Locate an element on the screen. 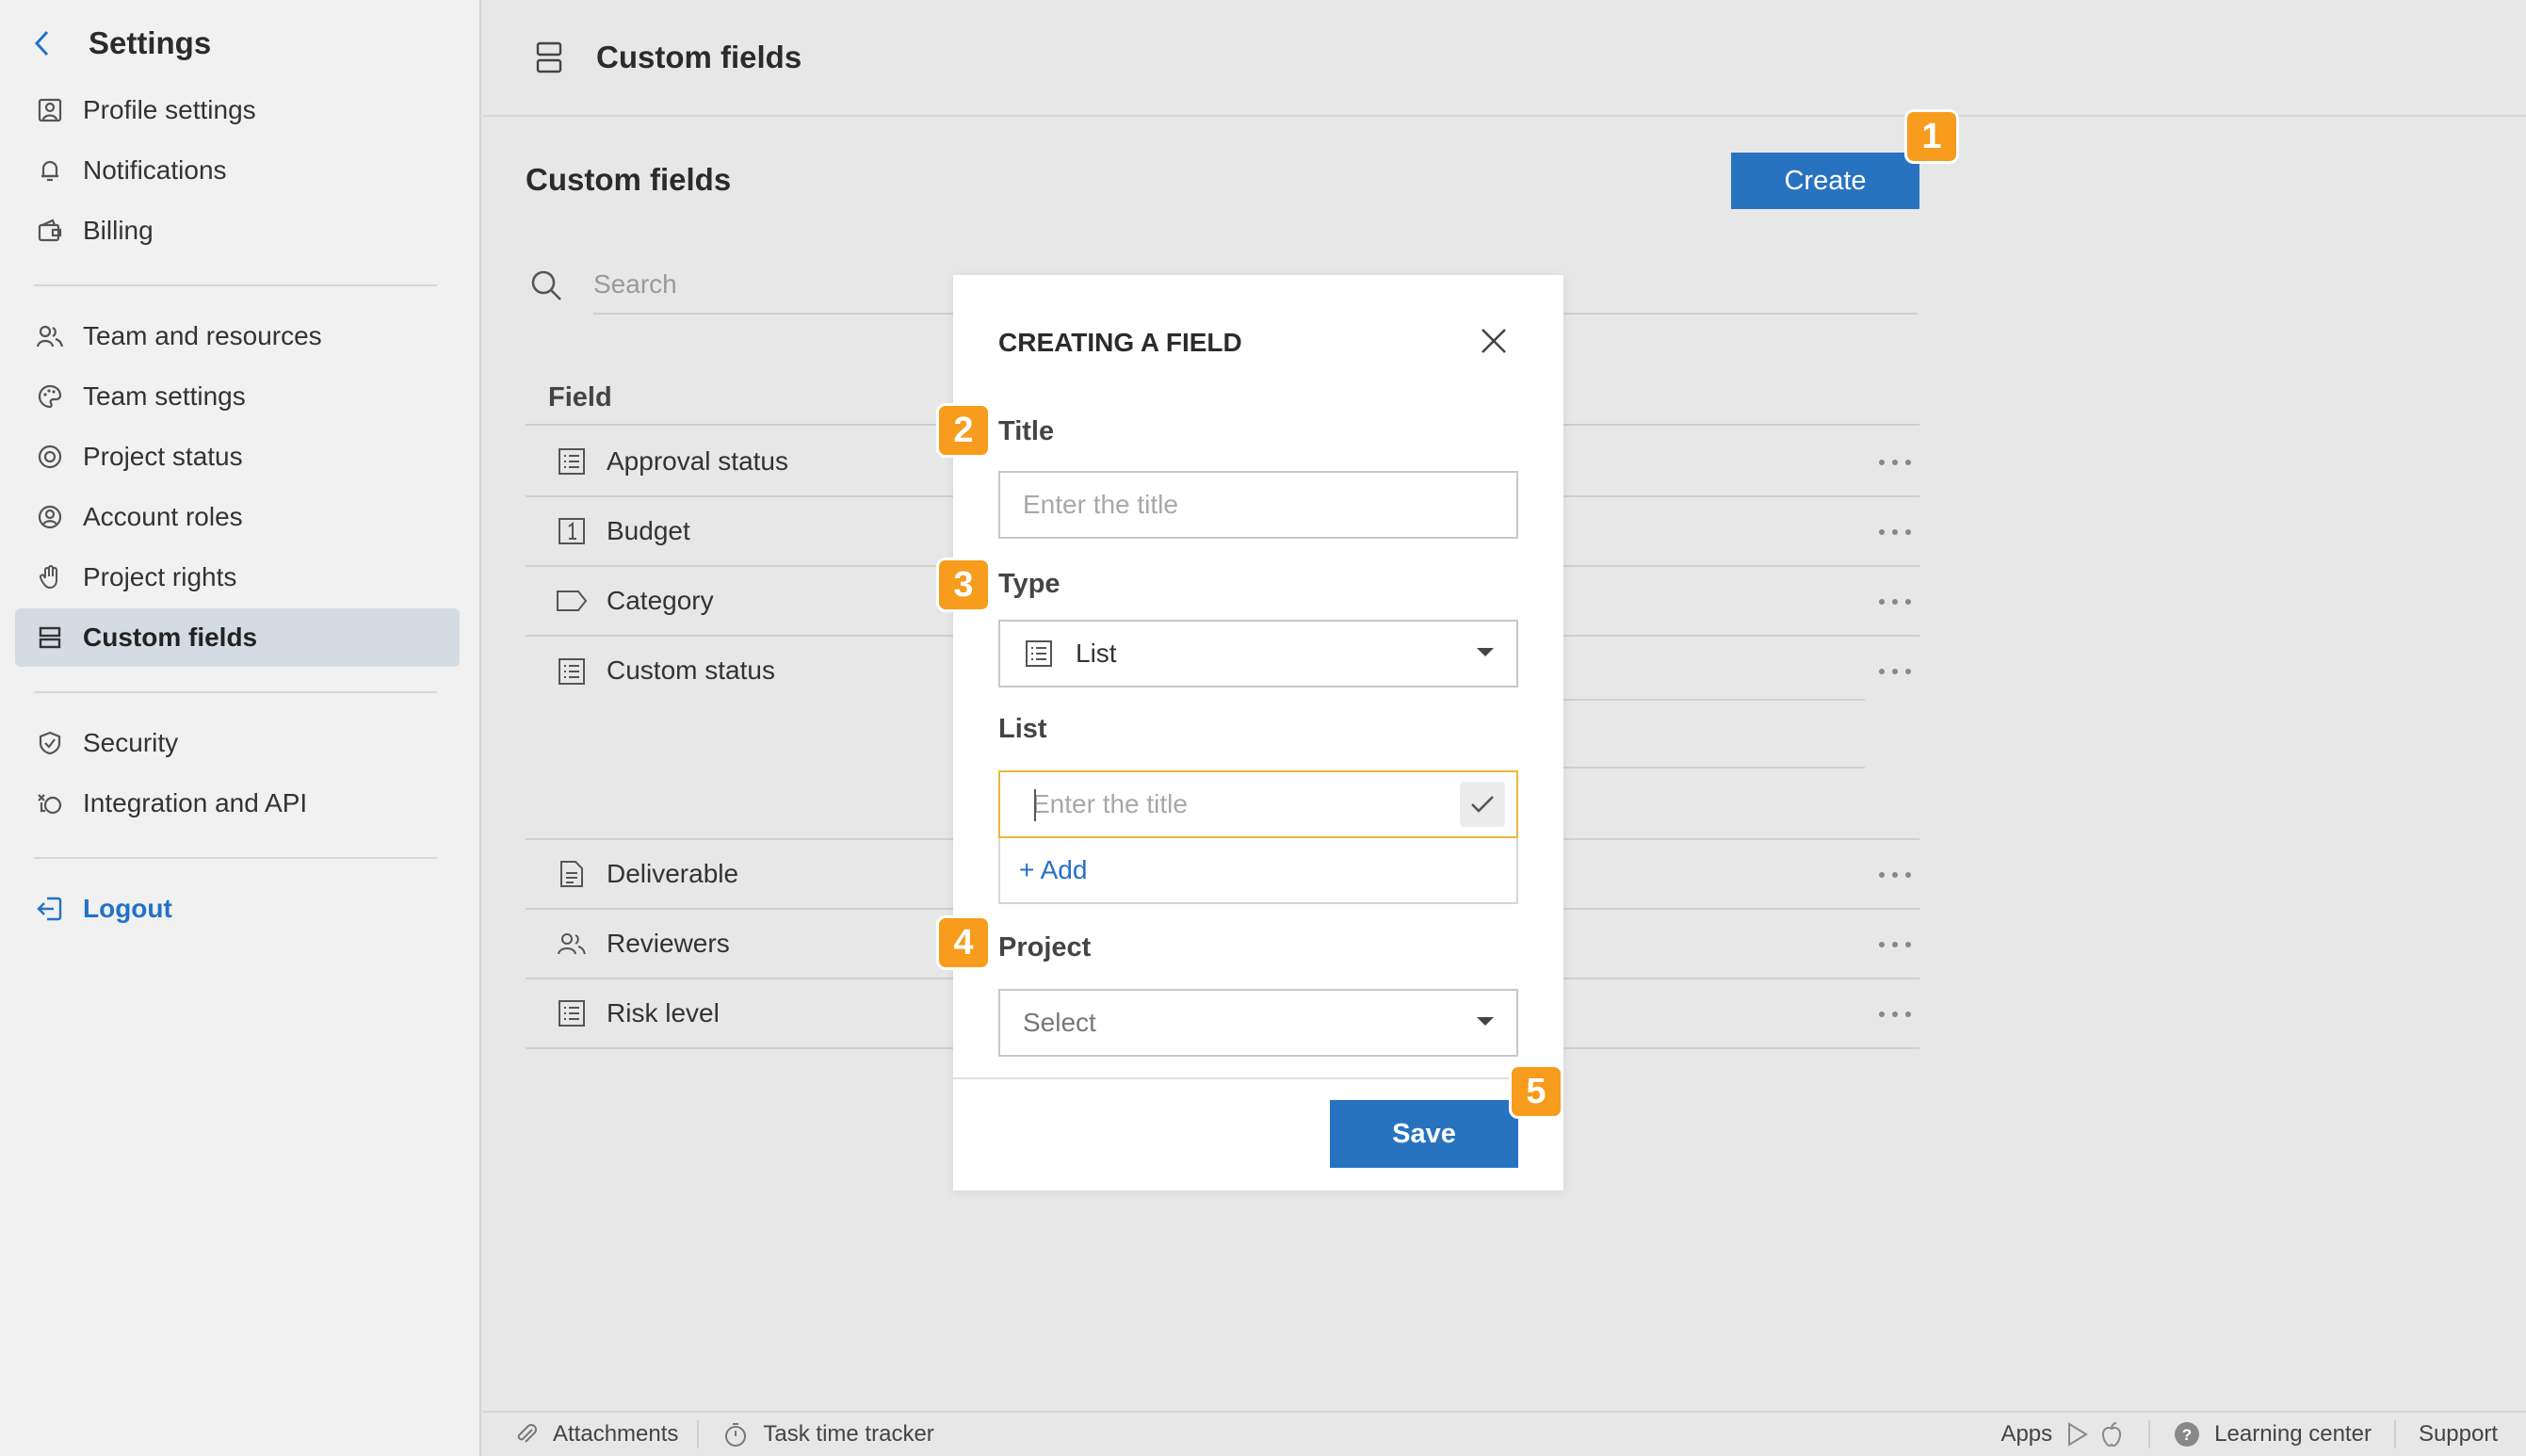 The width and height of the screenshot is (2526, 1456). section-title: Custom fields is located at coordinates (629, 179).